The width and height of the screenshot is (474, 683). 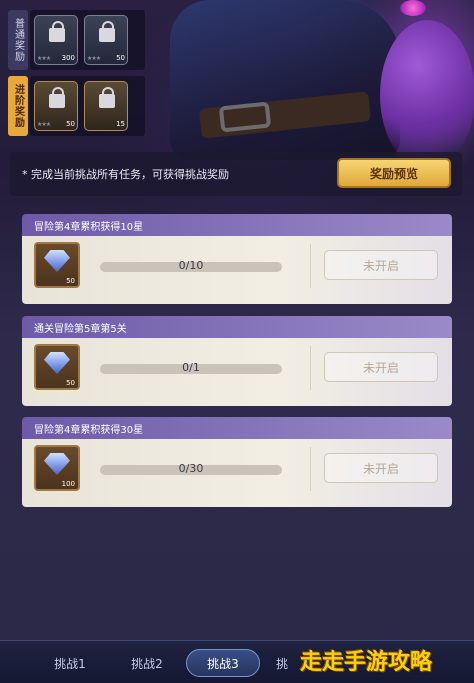 I want to click on reward-preview-button: 奖励预览, so click(x=394, y=173).